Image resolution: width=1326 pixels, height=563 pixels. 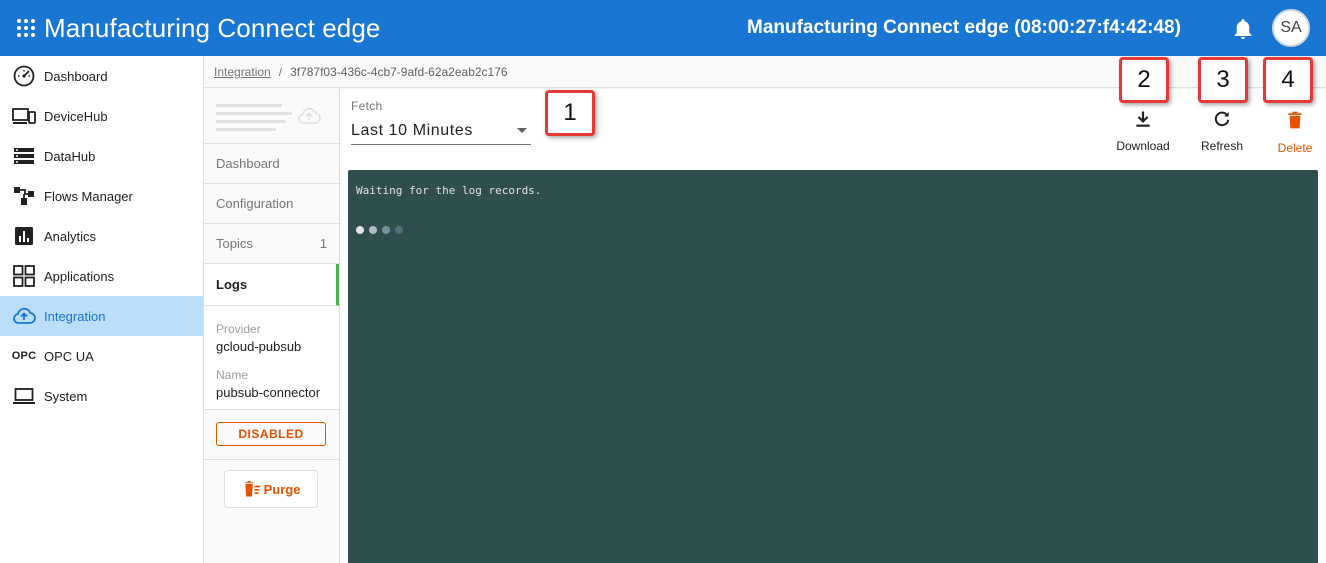 I want to click on console-message: Waiting for the log records., so click(x=449, y=190).